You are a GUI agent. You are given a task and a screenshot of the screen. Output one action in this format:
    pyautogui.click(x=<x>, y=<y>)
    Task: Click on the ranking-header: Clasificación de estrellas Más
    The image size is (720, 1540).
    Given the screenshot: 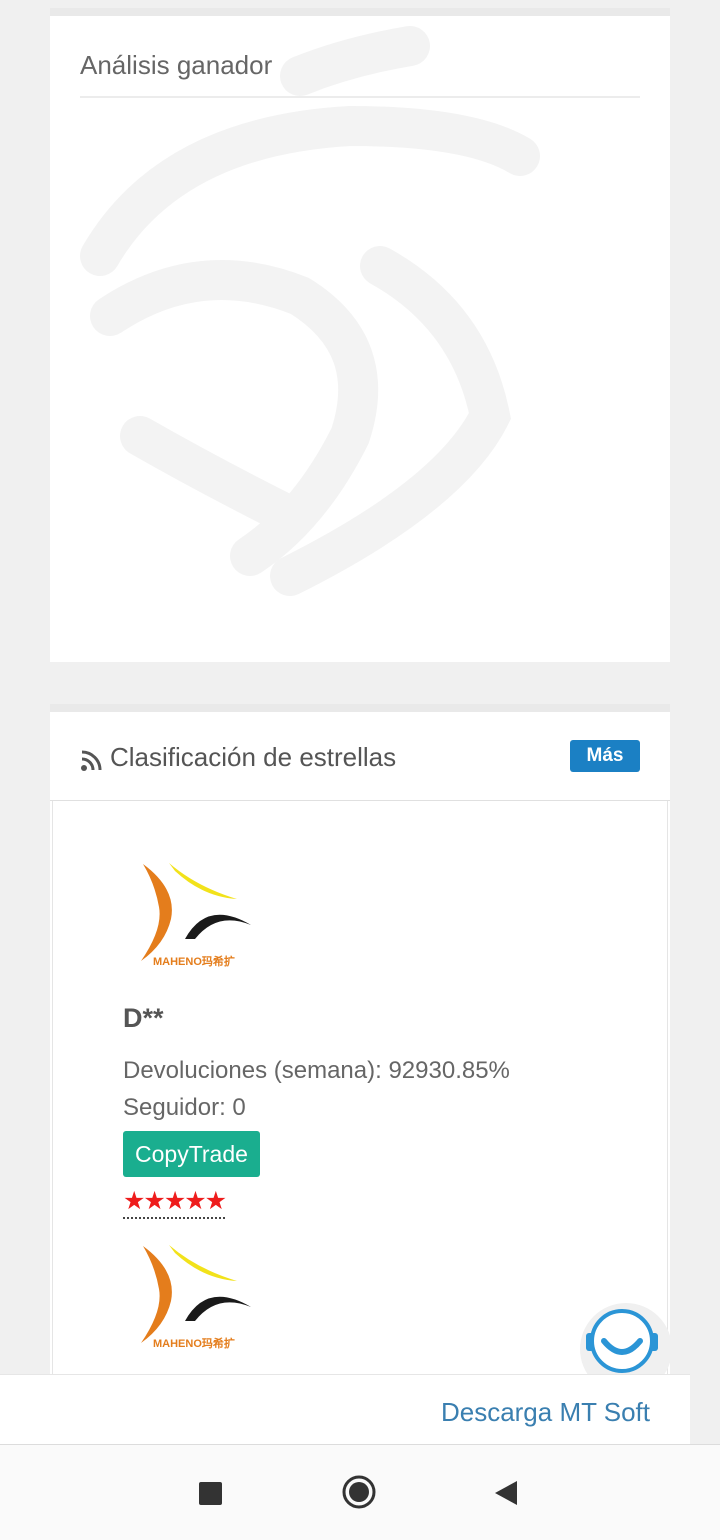 What is the action you would take?
    pyautogui.click(x=360, y=756)
    